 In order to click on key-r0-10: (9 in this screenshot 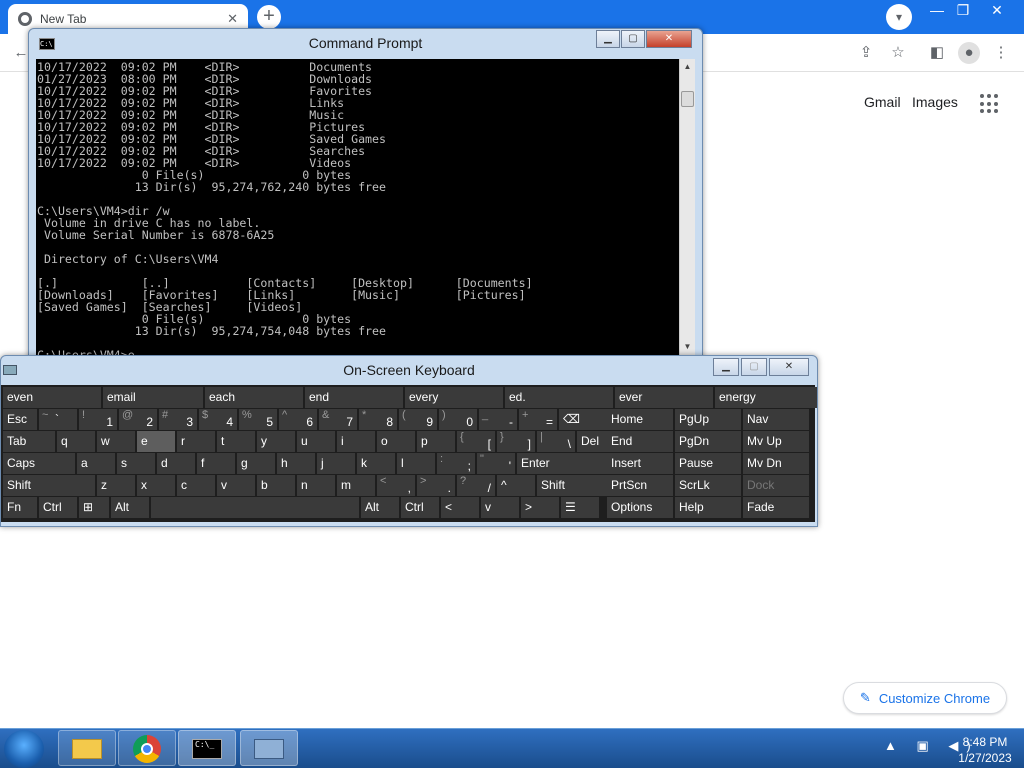, I will do `click(418, 419)`.